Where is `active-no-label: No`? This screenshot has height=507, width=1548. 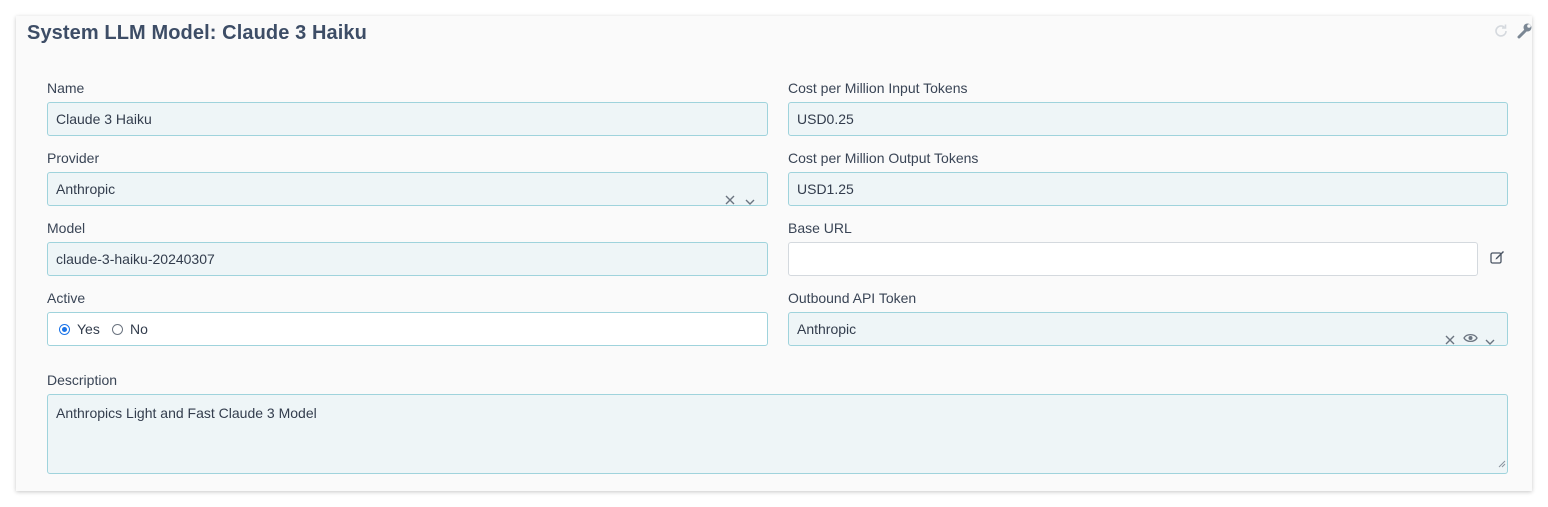 active-no-label: No is located at coordinates (139, 329).